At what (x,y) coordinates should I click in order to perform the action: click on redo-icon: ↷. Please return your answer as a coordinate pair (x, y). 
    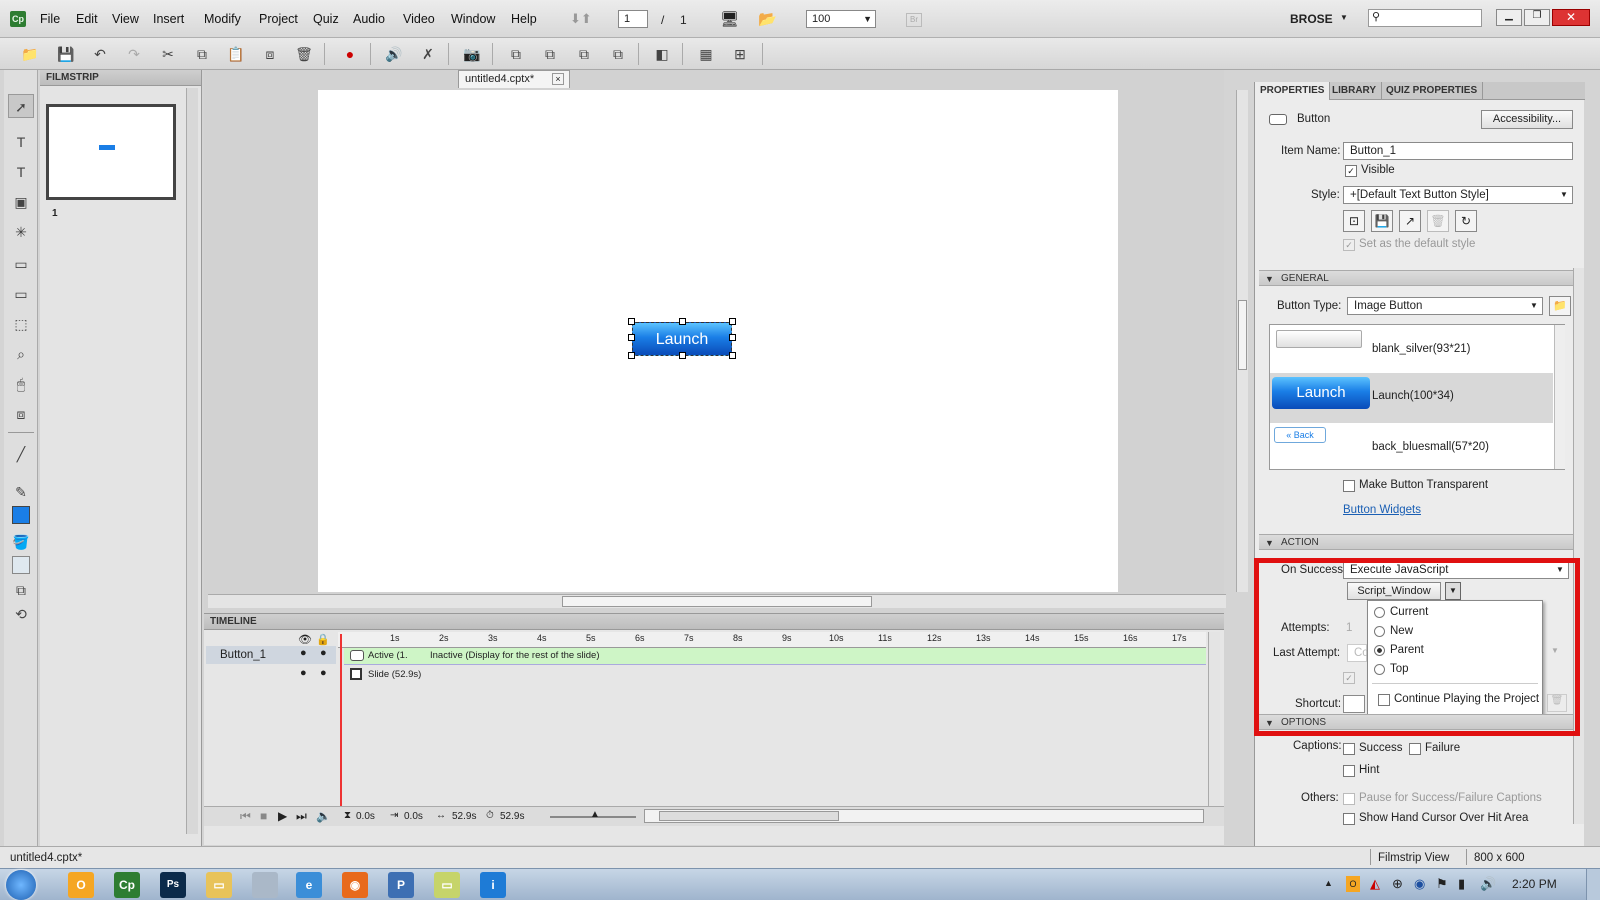
    Looking at the image, I should click on (134, 54).